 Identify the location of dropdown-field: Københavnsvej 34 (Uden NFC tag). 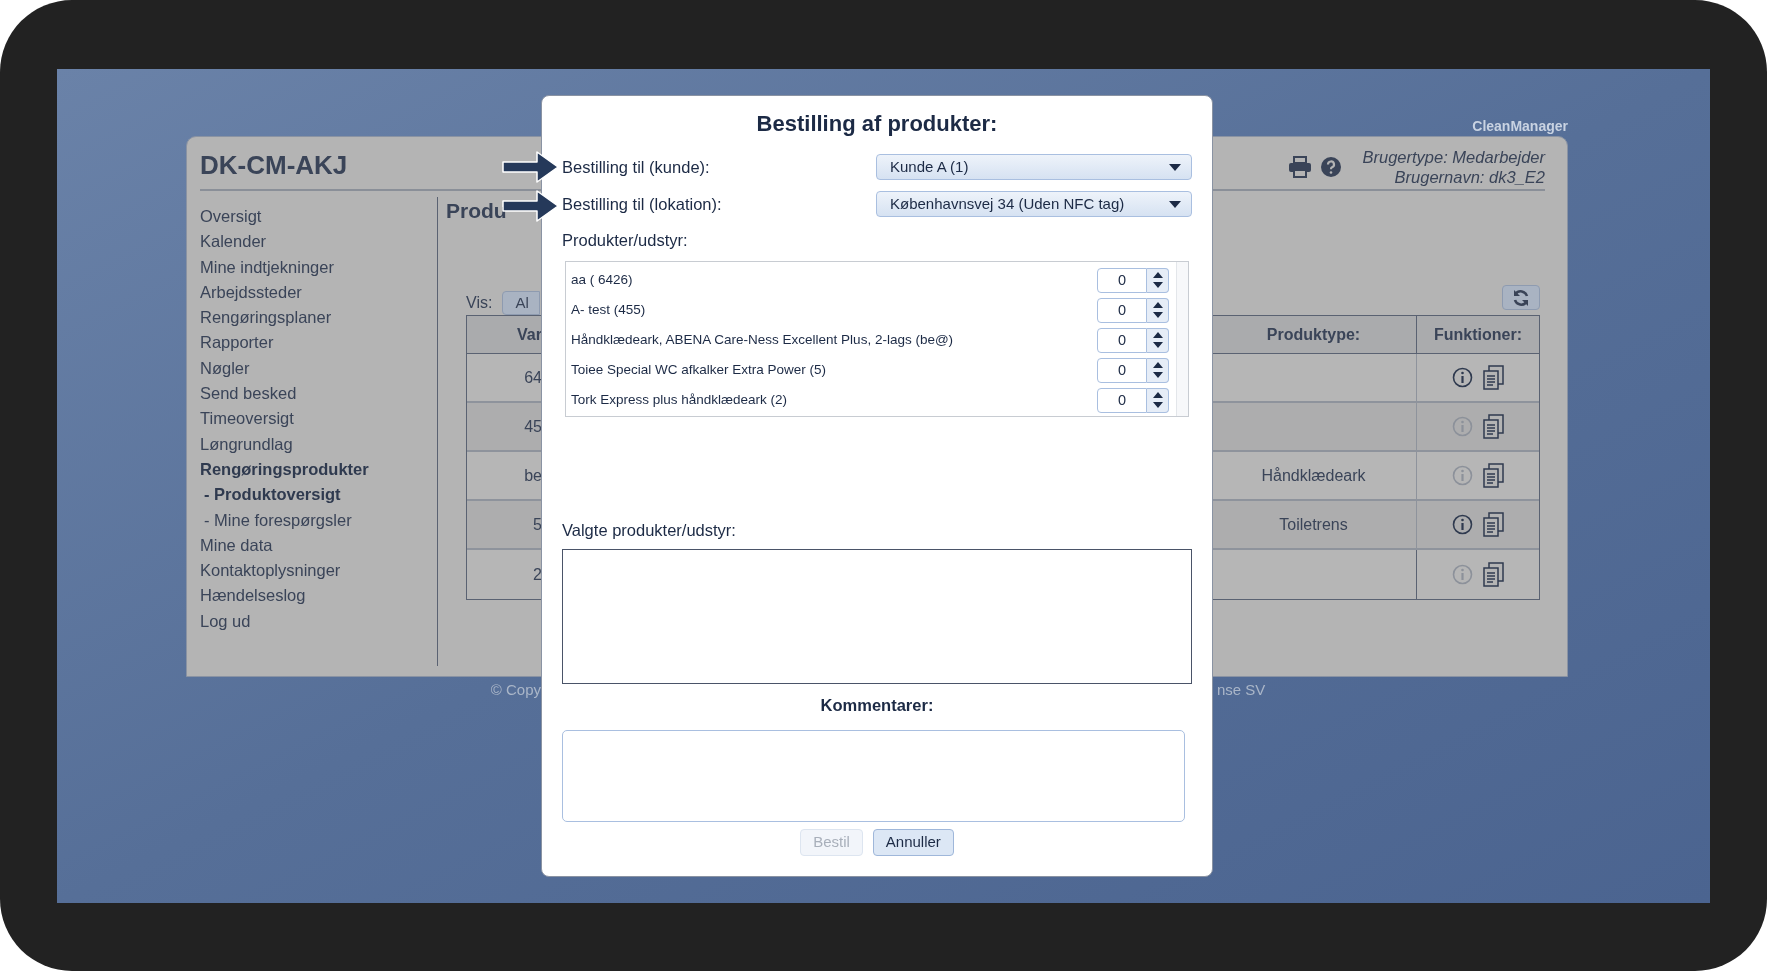
(1034, 204).